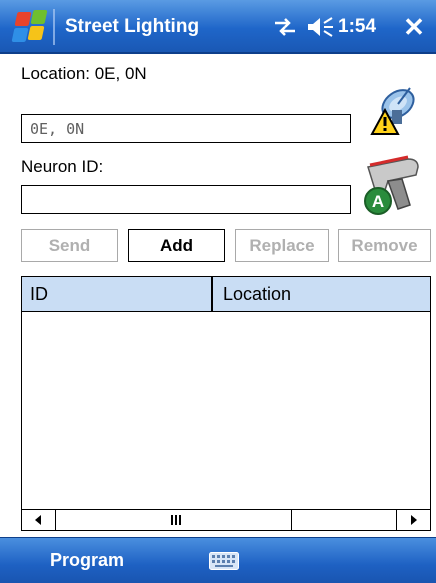 The width and height of the screenshot is (436, 583). I want to click on location-label: Location: 0E, 0N, so click(84, 73).